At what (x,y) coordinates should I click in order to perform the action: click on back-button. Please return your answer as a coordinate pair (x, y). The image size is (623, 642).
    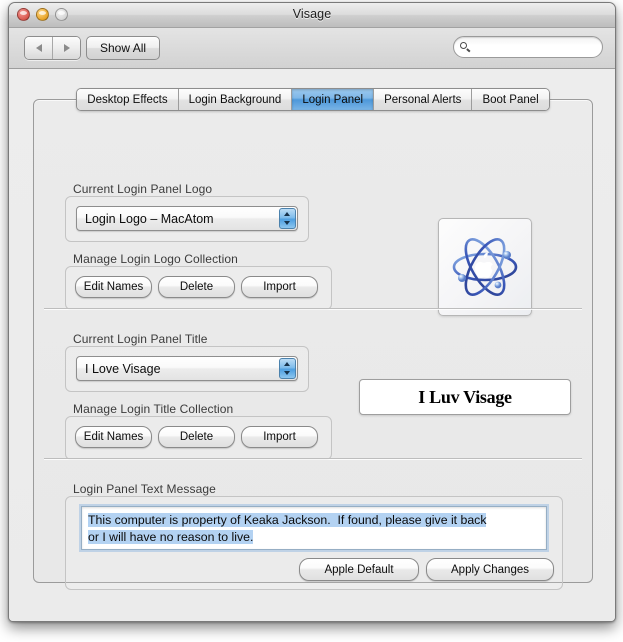
    Looking at the image, I should click on (38, 48).